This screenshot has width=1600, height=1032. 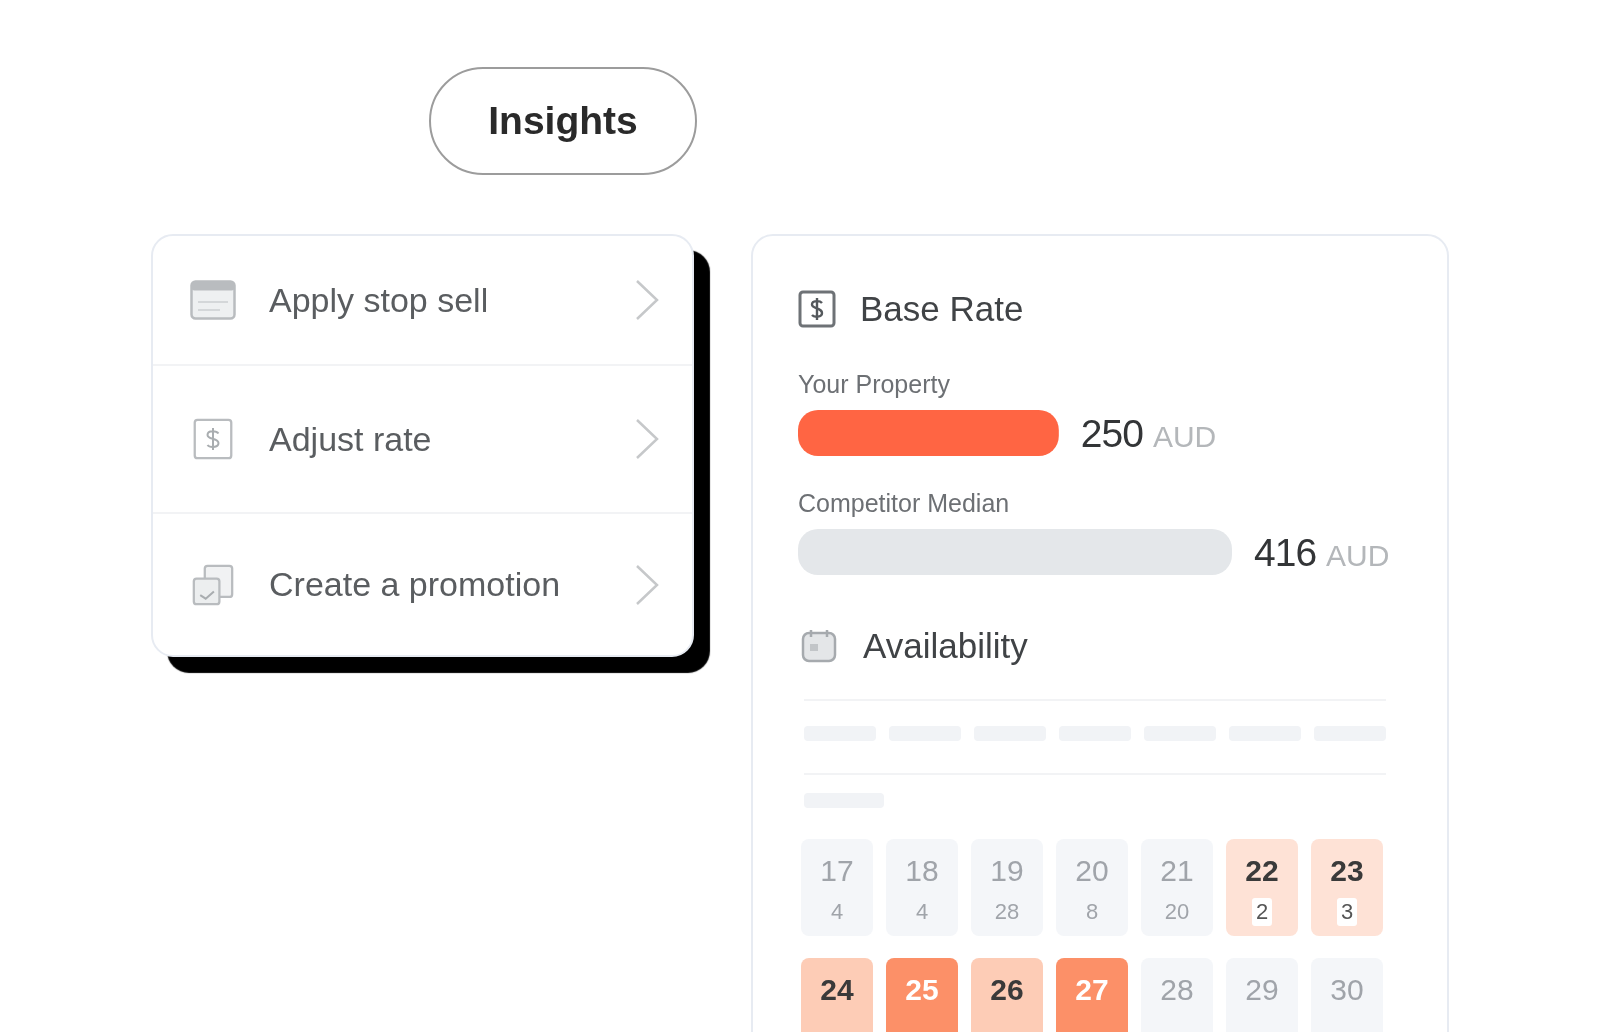 I want to click on calendar-day: 23 3, so click(x=1347, y=887).